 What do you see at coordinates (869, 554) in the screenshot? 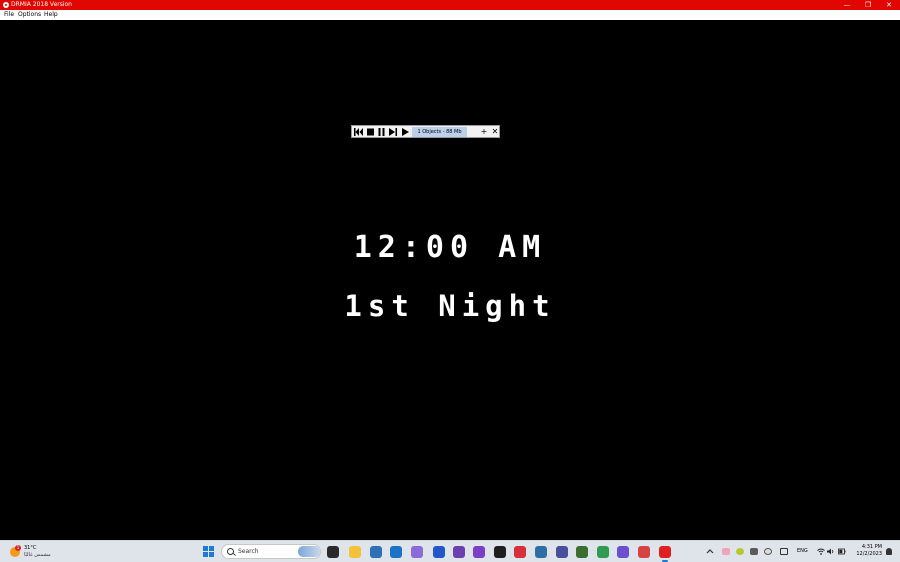
I see `clock-date: 12/2/2023` at bounding box center [869, 554].